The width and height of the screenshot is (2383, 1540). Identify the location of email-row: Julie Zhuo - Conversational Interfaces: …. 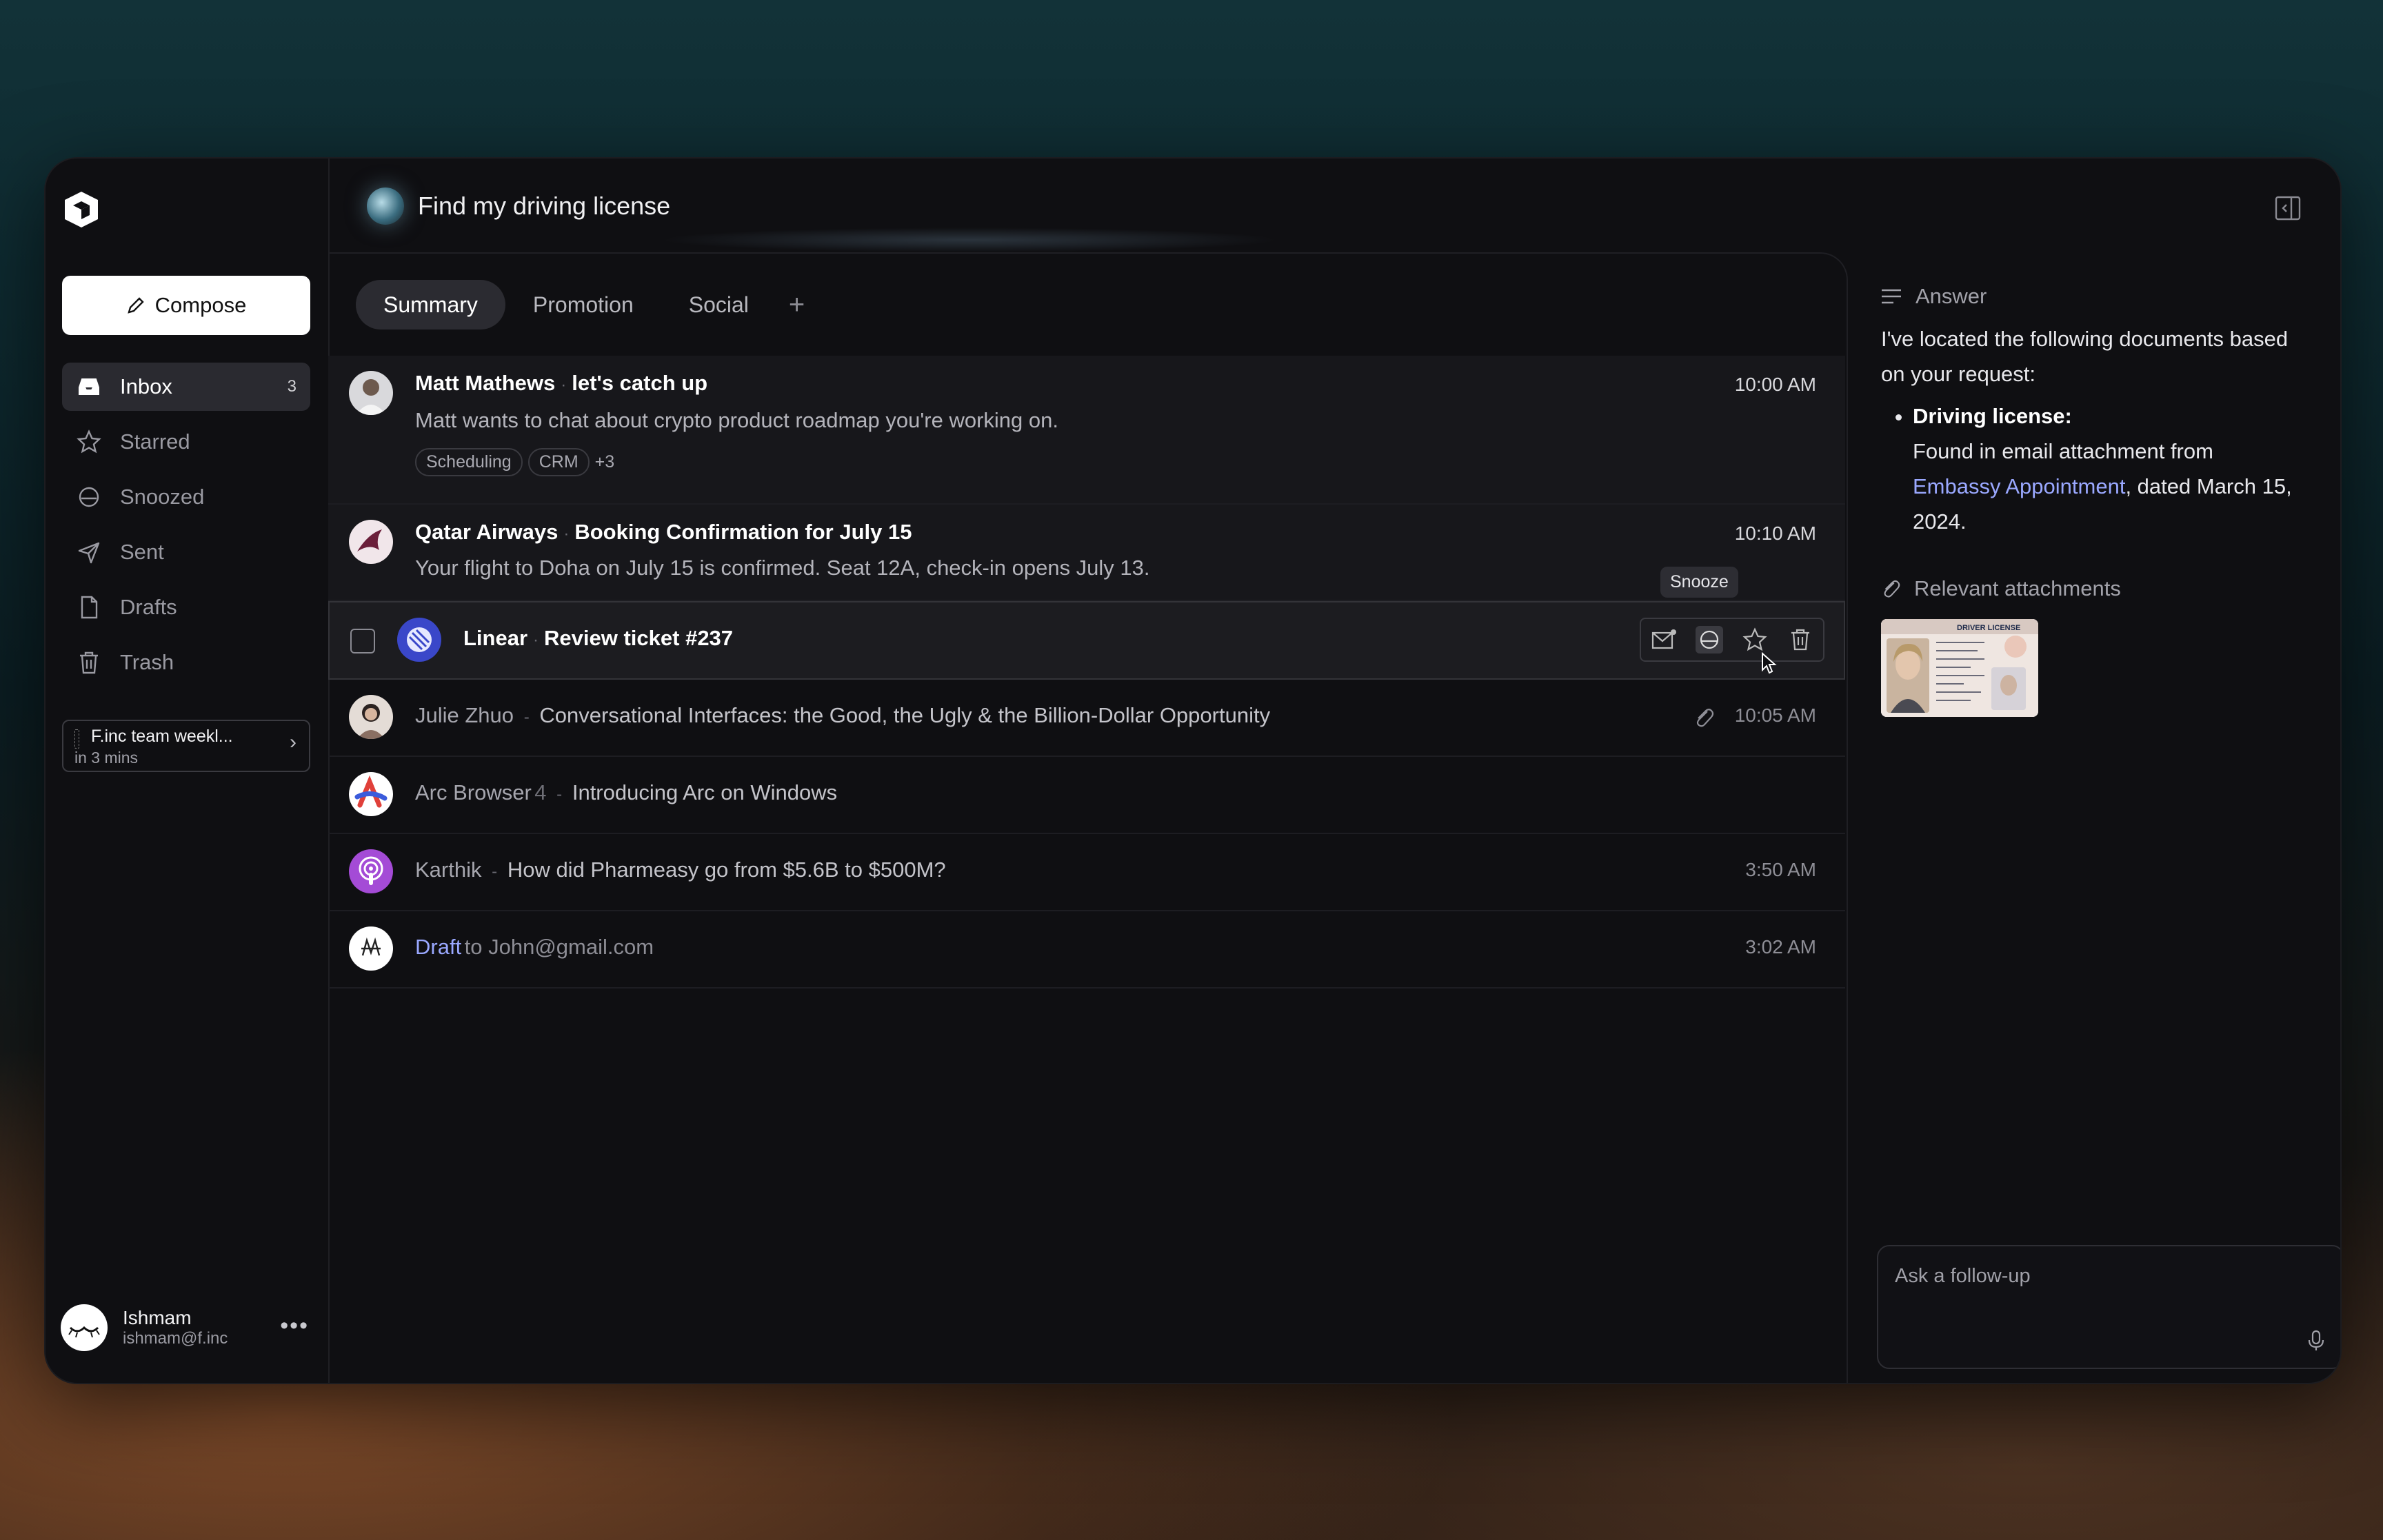
(1086, 718).